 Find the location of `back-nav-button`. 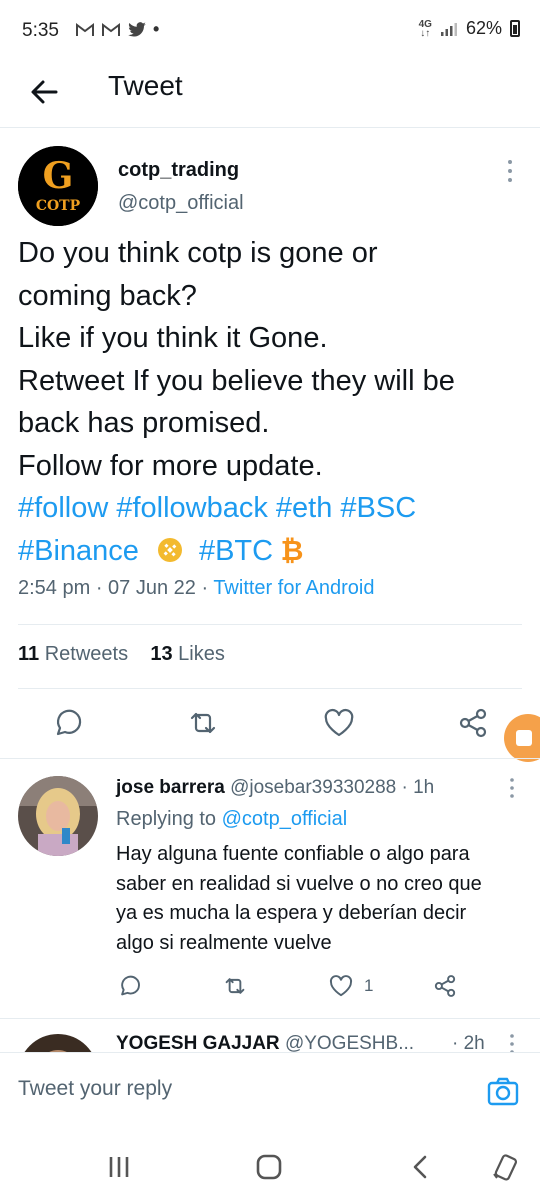

back-nav-button is located at coordinates (421, 1167).